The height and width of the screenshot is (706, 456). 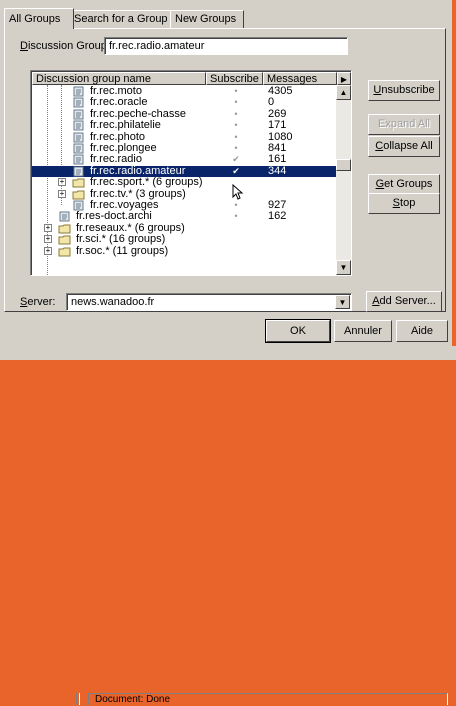 What do you see at coordinates (404, 124) in the screenshot?
I see `expand-all-button: Expand All` at bounding box center [404, 124].